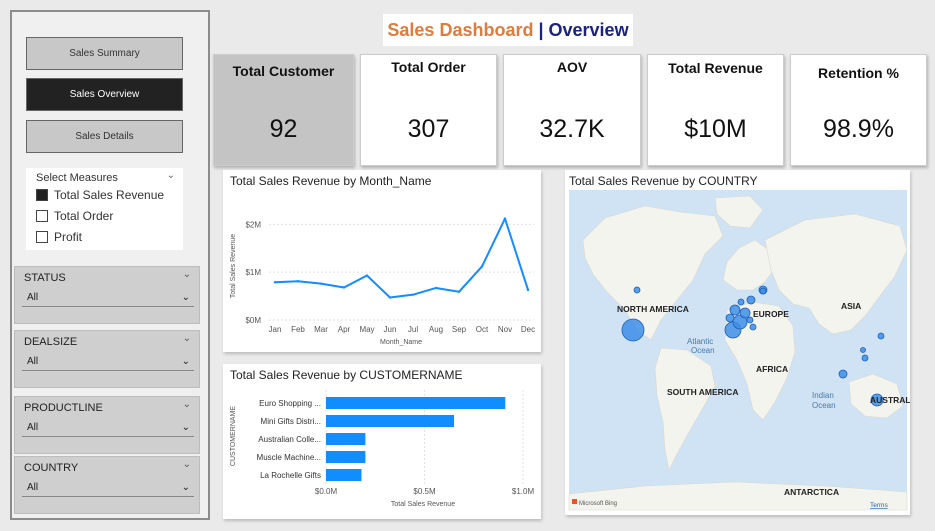  Describe the element at coordinates (460, 29) in the screenshot. I see `title-part1: Sales Dashboard` at that location.